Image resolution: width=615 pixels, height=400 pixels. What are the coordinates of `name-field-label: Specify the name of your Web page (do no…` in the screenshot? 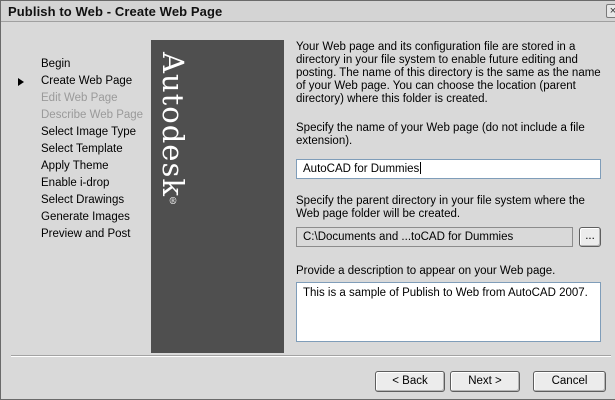 It's located at (440, 134).